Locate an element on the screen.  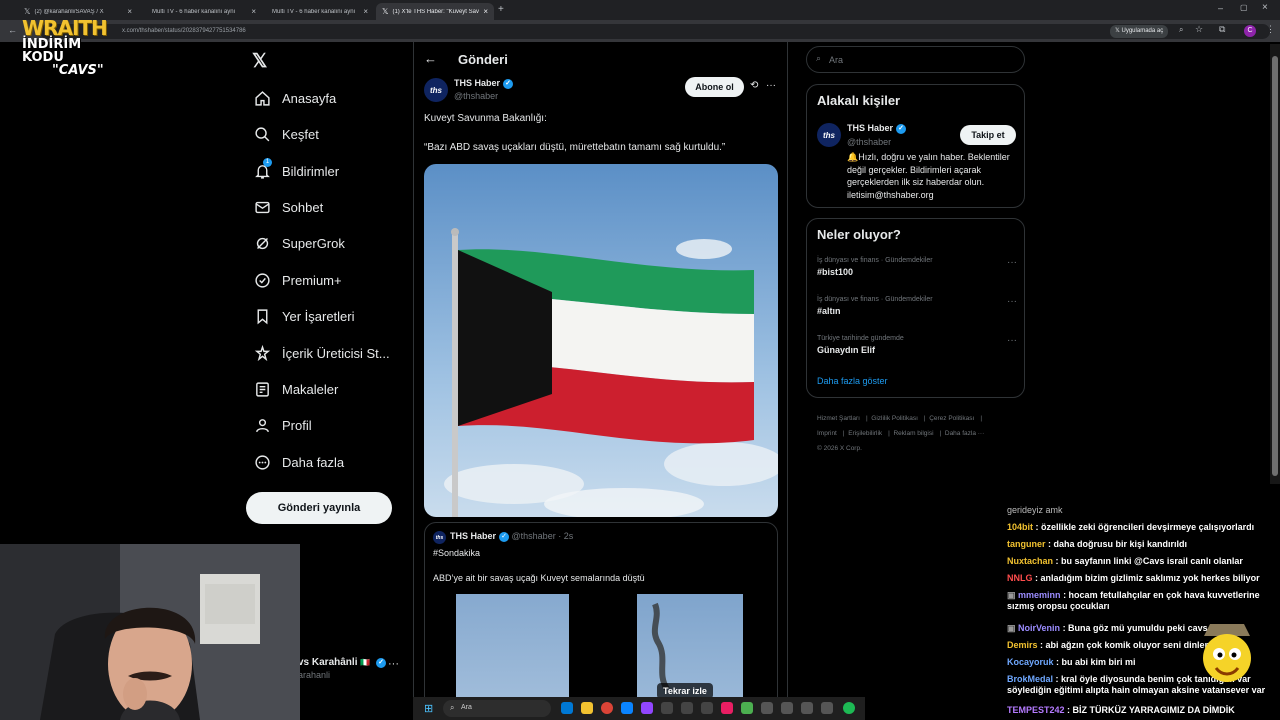
replay-button: Tekrar izle is located at coordinates (685, 690).